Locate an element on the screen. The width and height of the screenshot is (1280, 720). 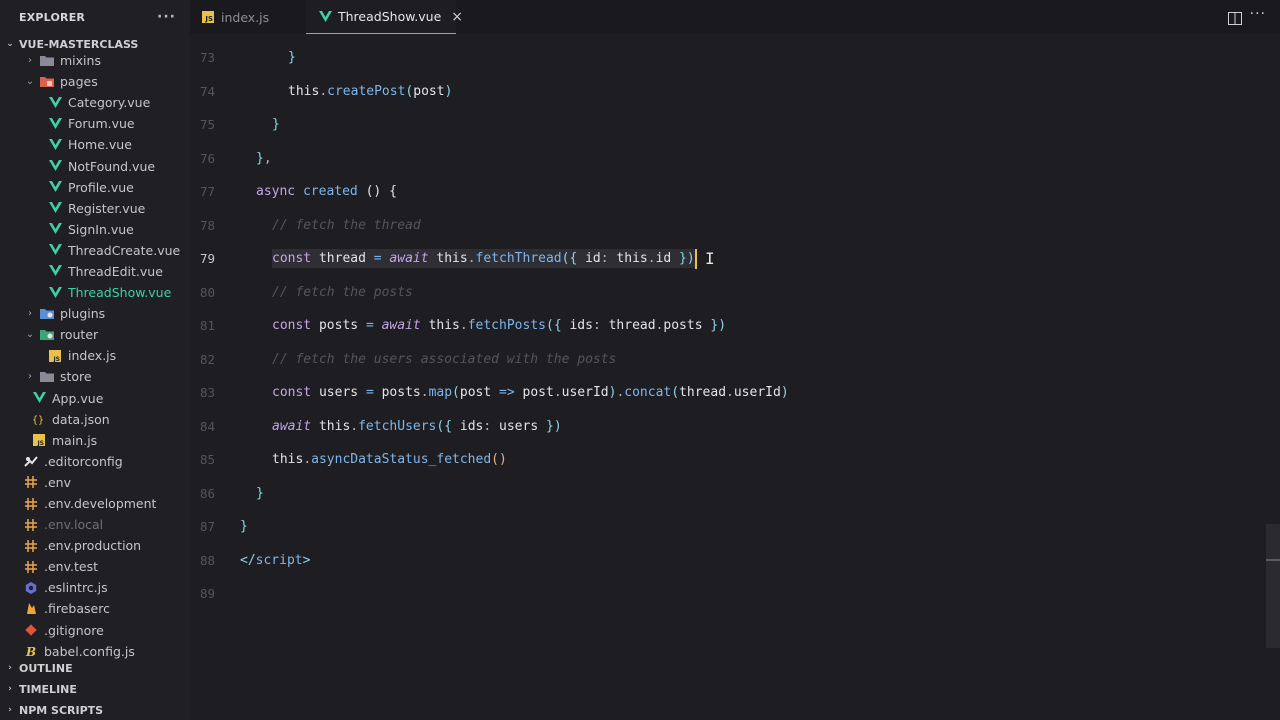
line-number: 79 is located at coordinates (207, 259).